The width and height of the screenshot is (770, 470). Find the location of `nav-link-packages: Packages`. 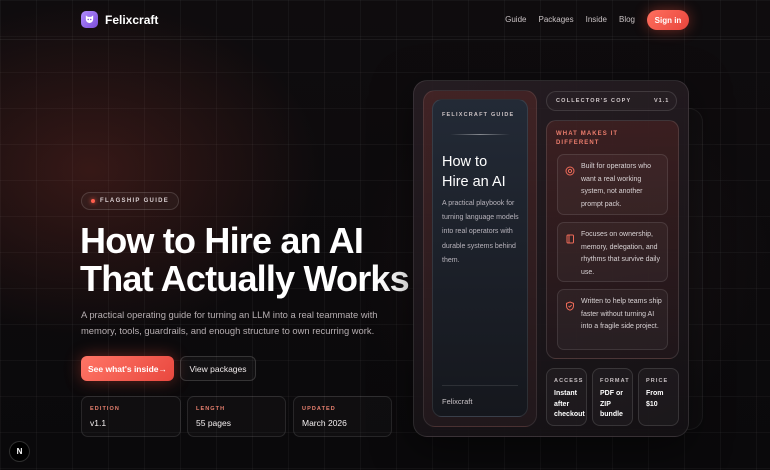

nav-link-packages: Packages is located at coordinates (555, 19).